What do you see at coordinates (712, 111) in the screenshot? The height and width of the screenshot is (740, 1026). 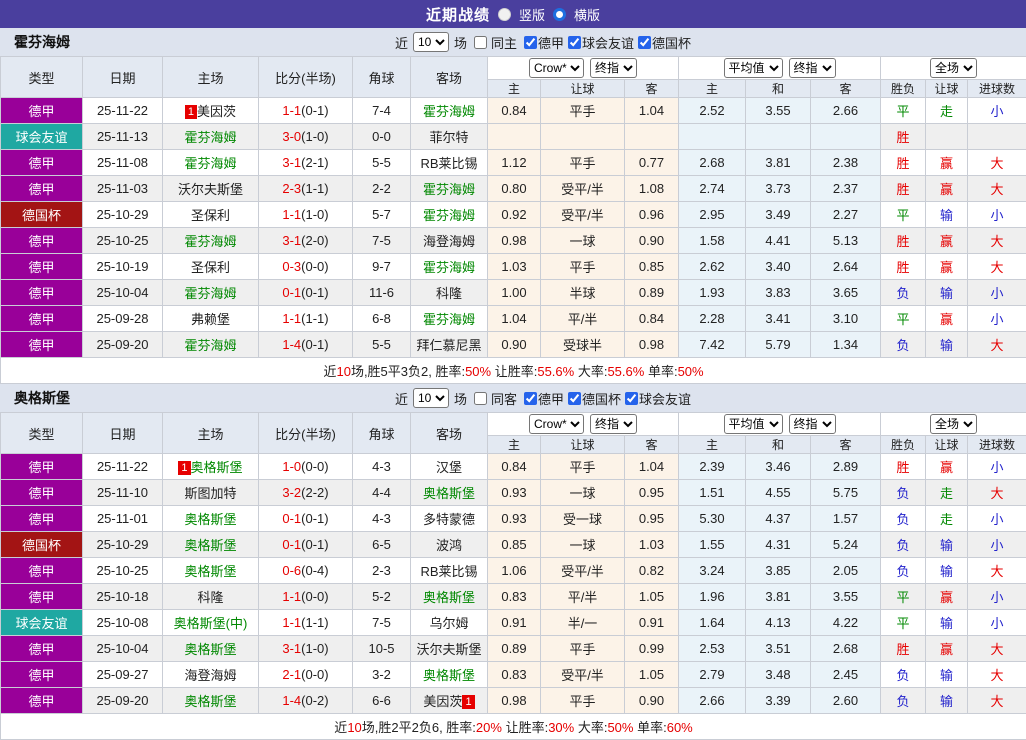 I see `avg-home-cell: 2.52` at bounding box center [712, 111].